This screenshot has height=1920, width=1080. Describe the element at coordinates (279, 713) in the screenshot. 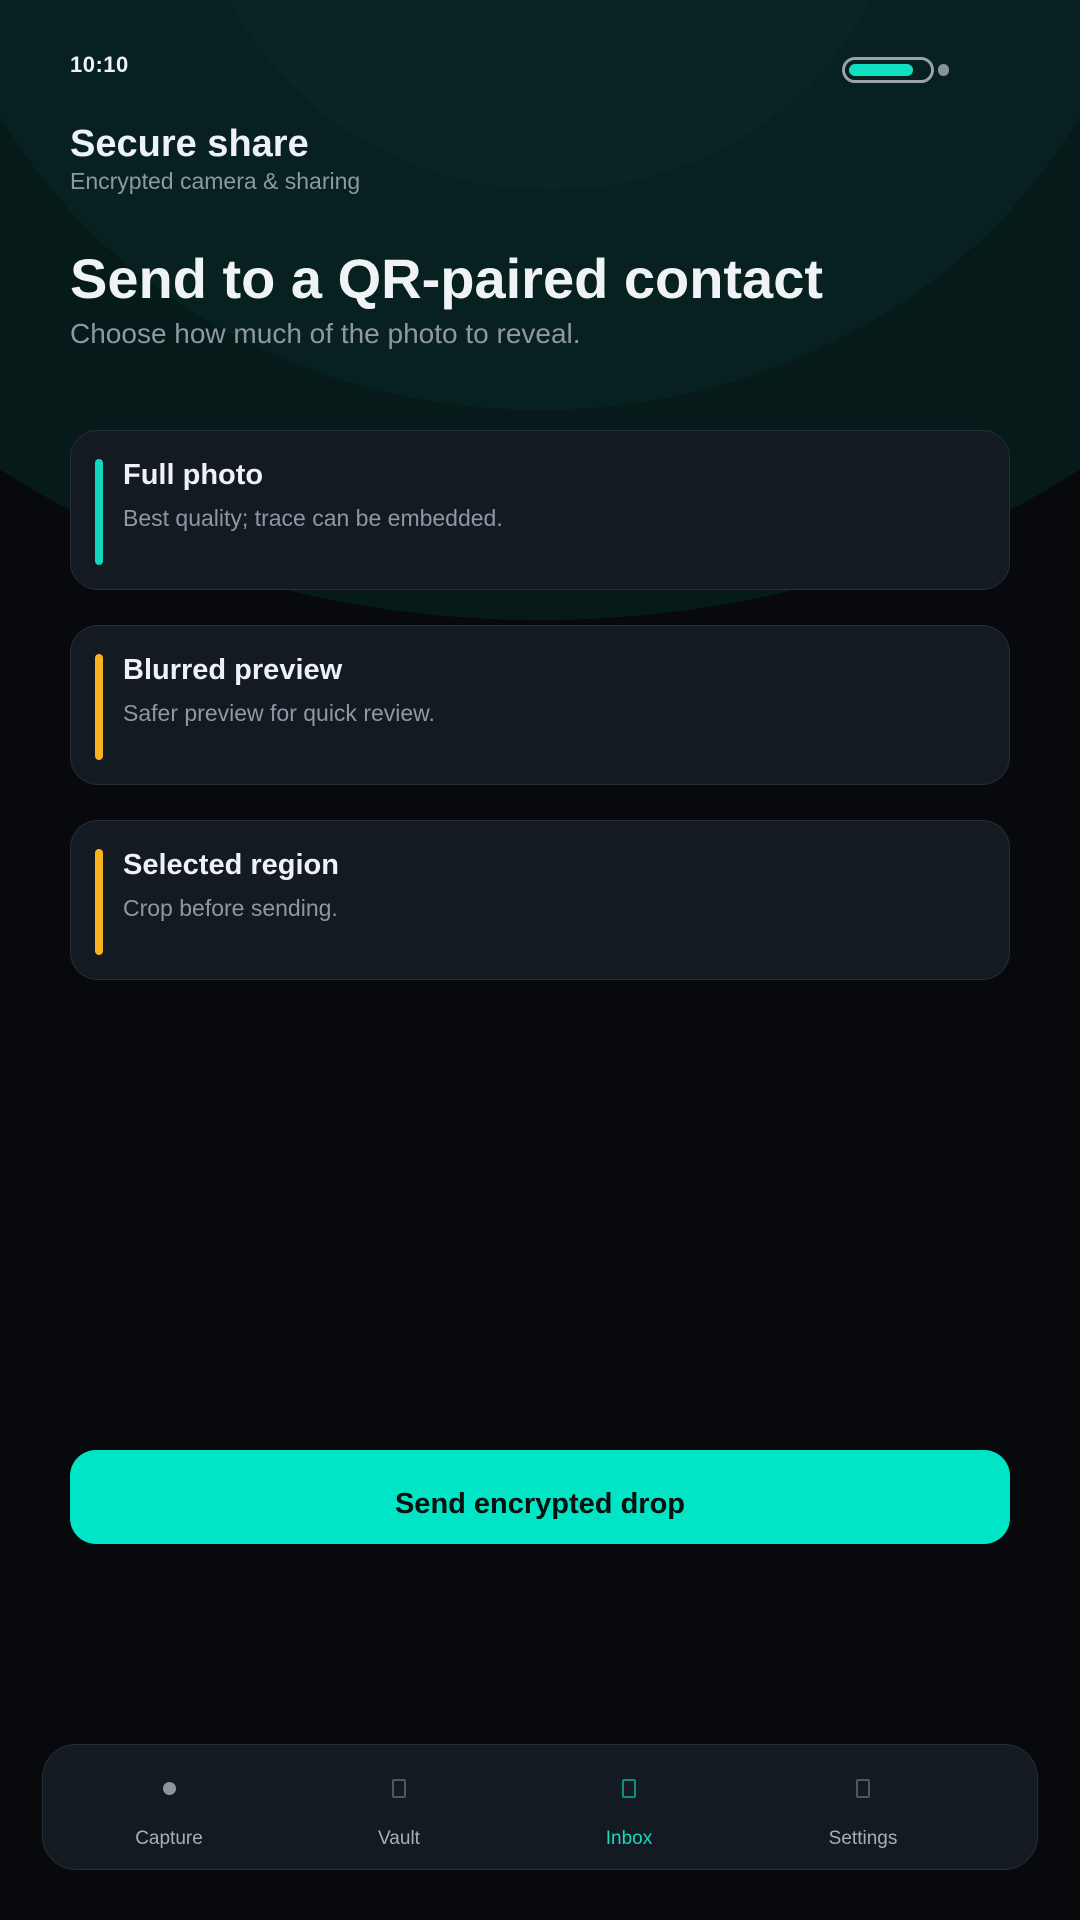

I see `option-description: Safer preview for quick review.` at that location.